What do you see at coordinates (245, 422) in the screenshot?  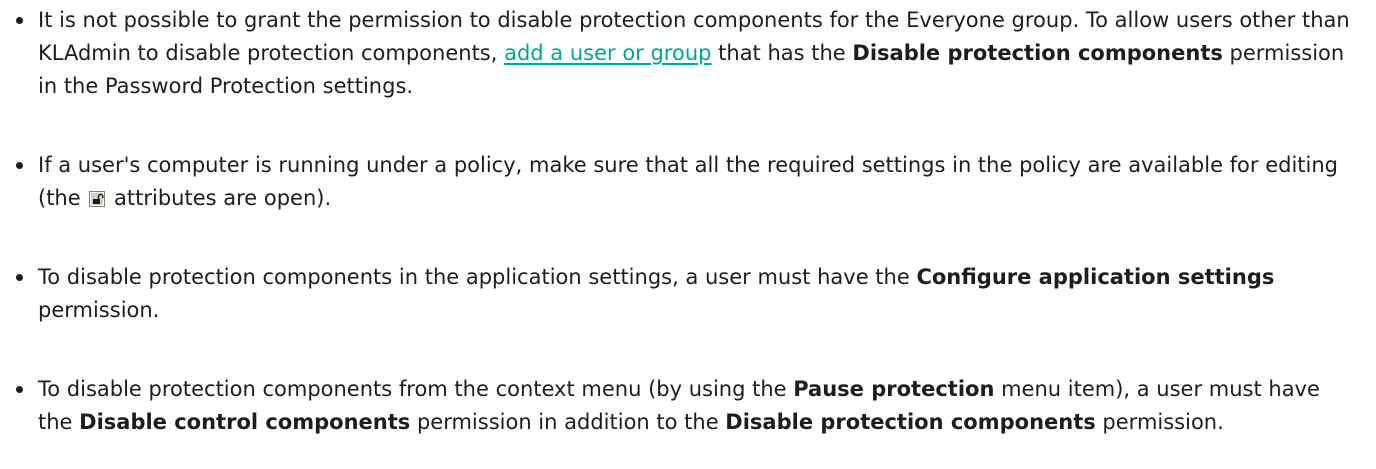 I see `permission-name: Disable control components` at bounding box center [245, 422].